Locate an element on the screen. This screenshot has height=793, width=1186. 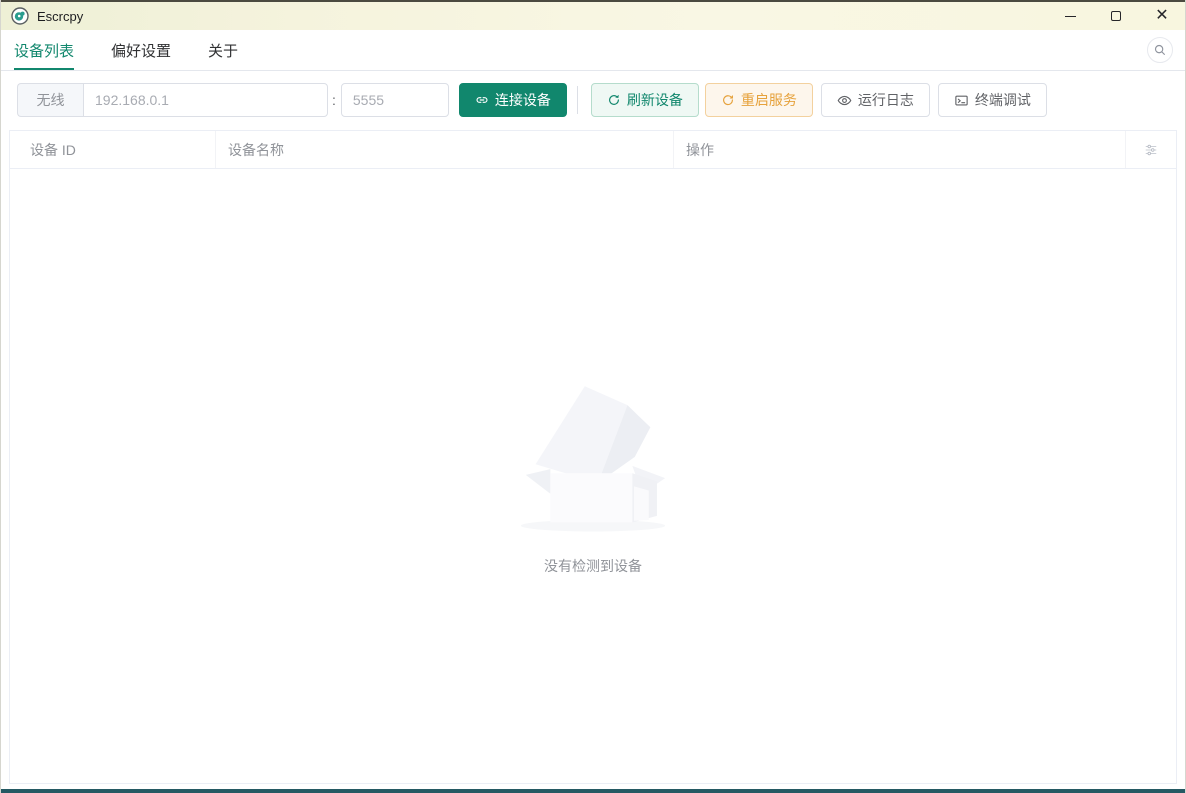
window-title: Escrcpy is located at coordinates (60, 16).